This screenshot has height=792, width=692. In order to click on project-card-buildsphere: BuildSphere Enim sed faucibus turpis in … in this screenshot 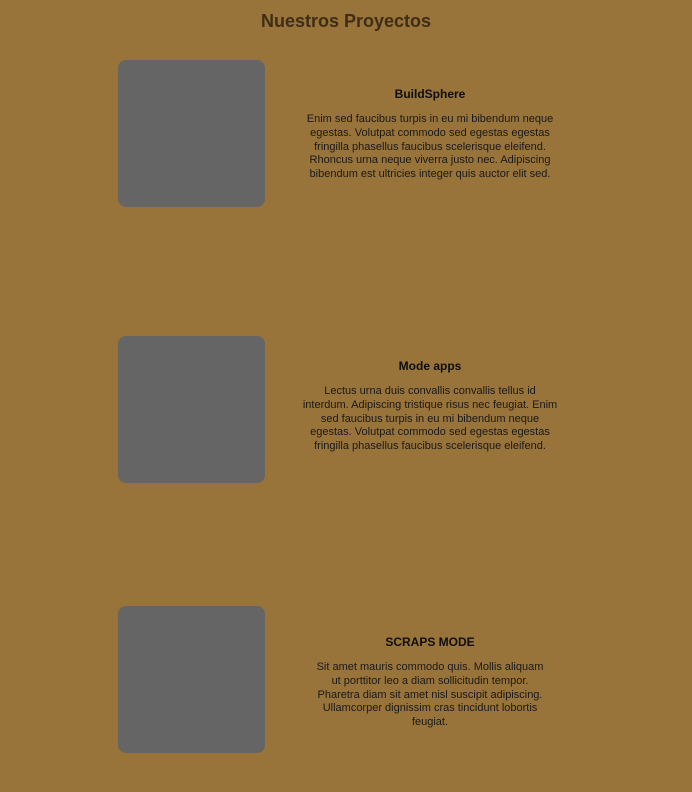, I will do `click(348, 134)`.